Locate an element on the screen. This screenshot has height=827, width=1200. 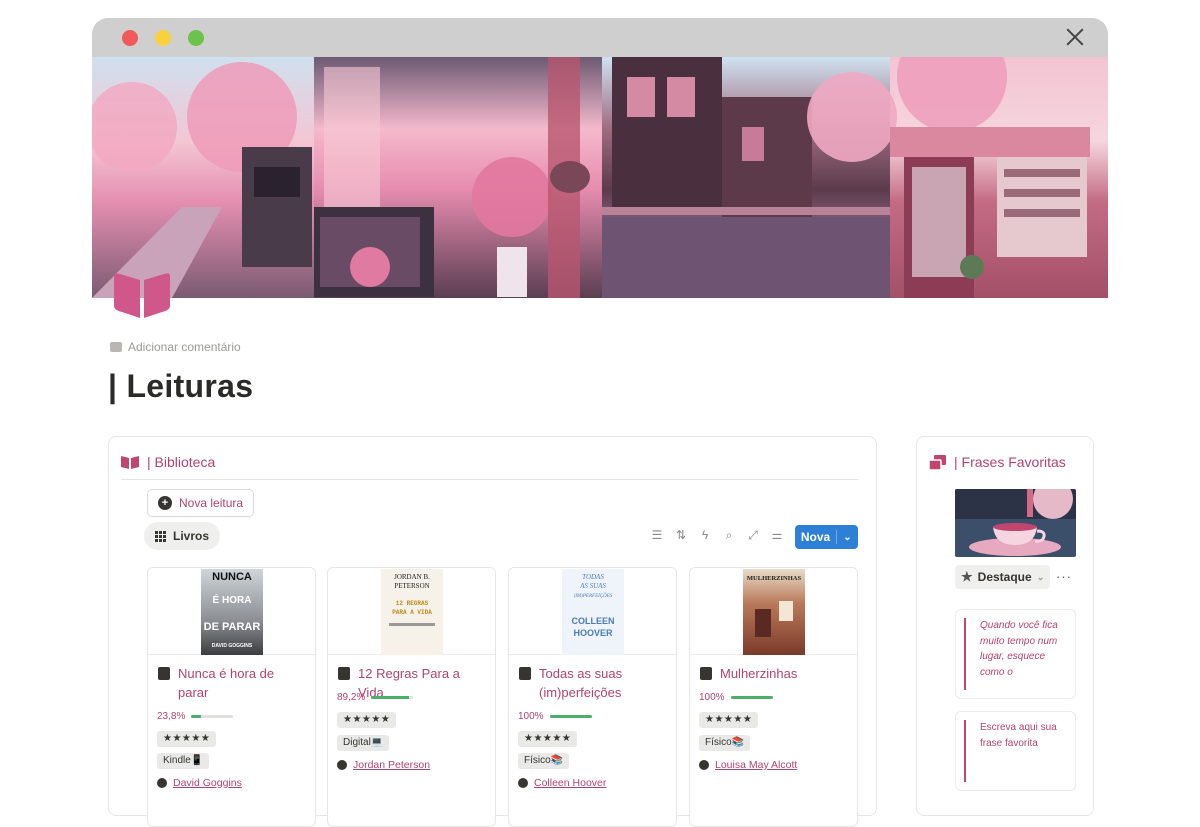
search-icon: ⌕ is located at coordinates (729, 535).